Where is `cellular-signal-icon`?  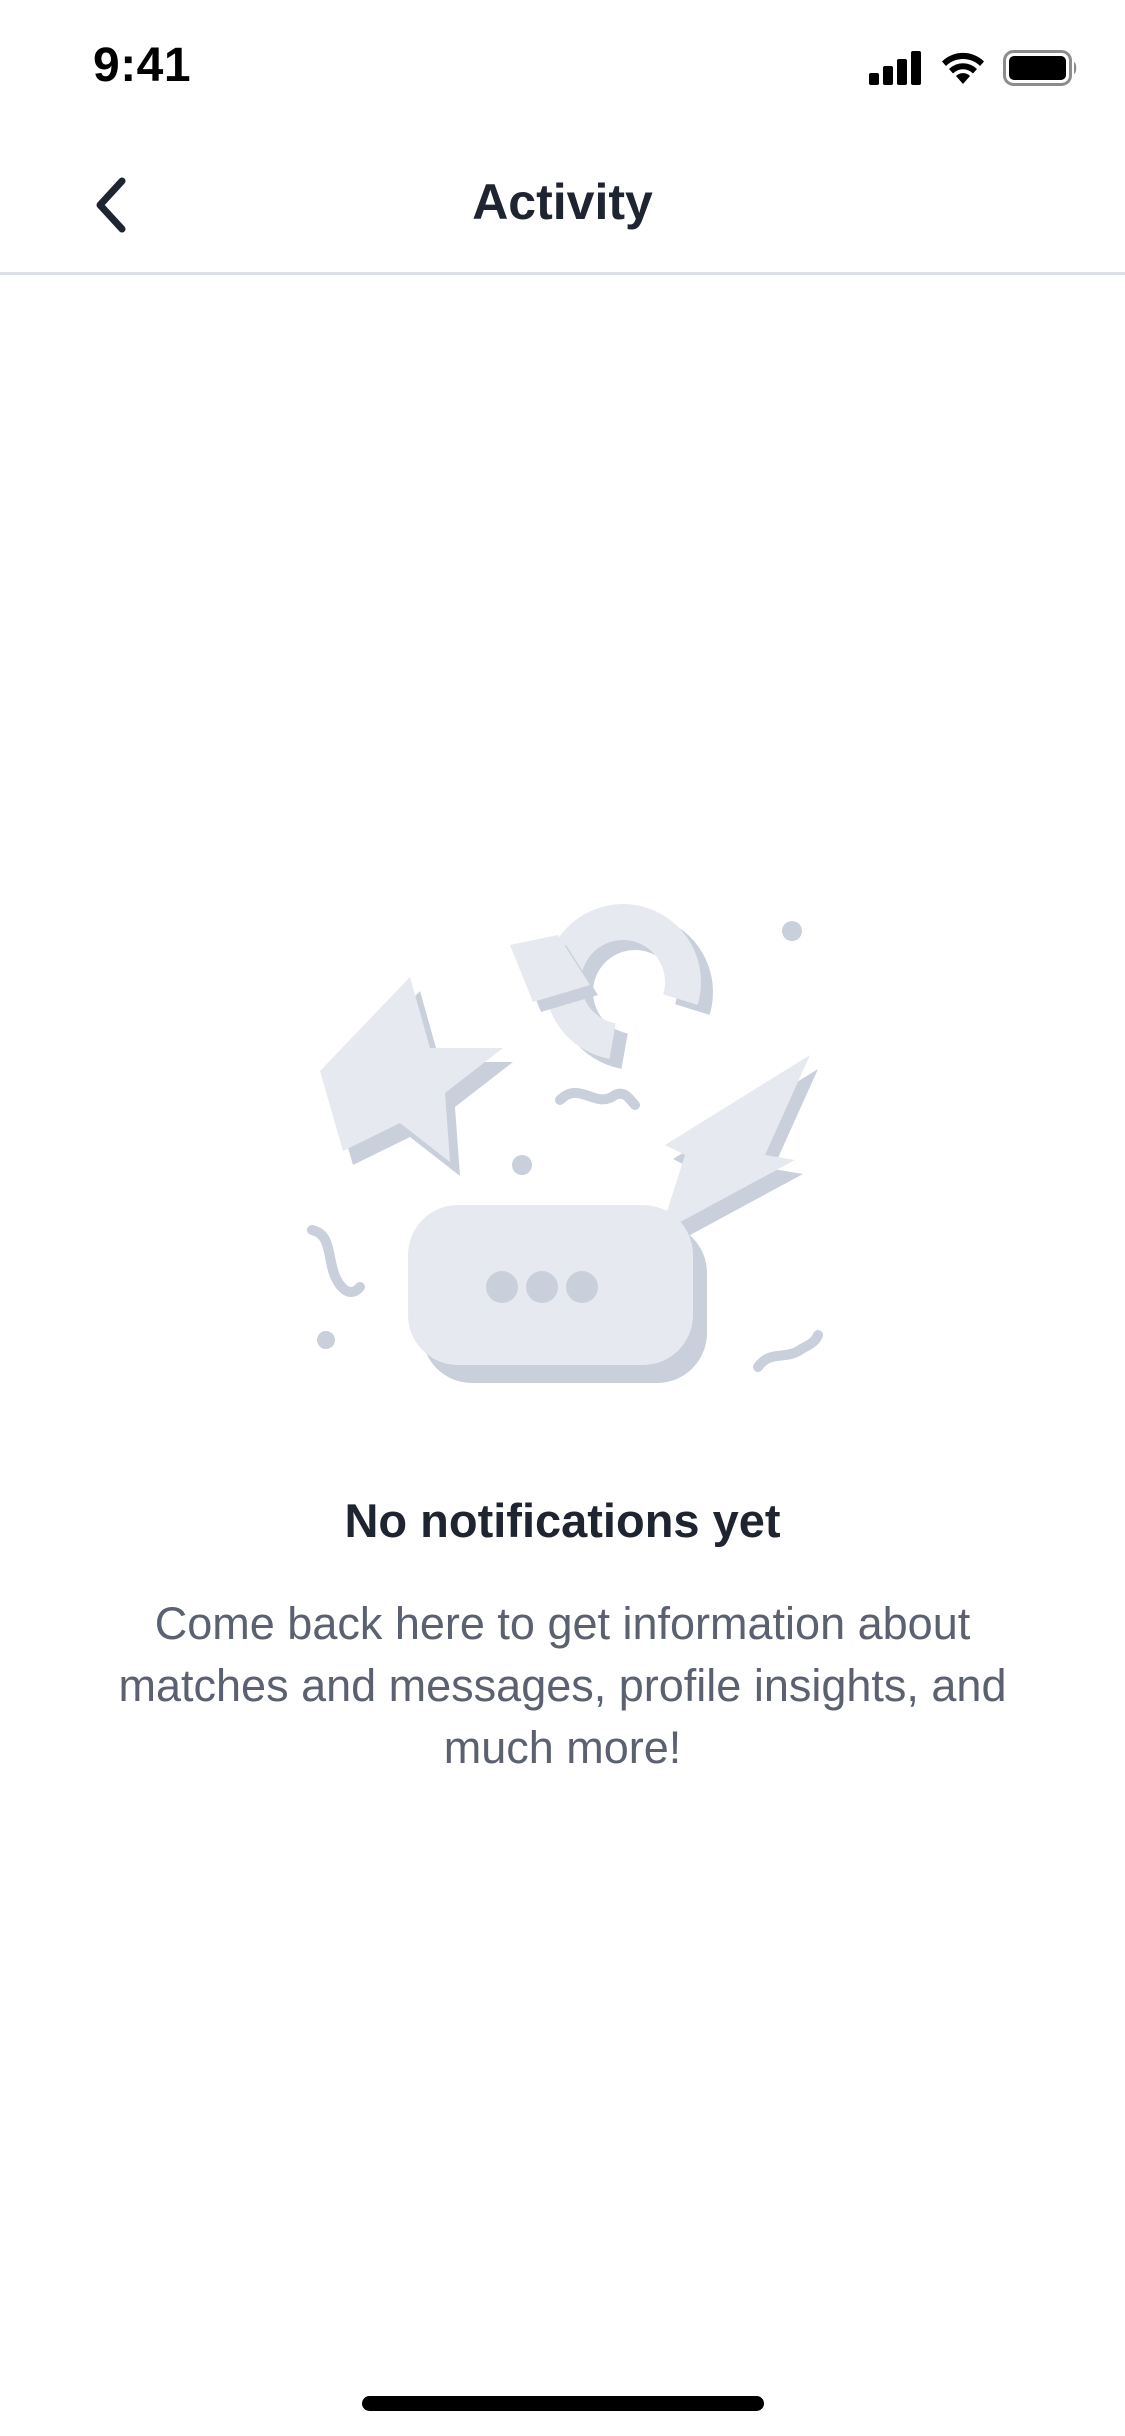 cellular-signal-icon is located at coordinates (895, 68).